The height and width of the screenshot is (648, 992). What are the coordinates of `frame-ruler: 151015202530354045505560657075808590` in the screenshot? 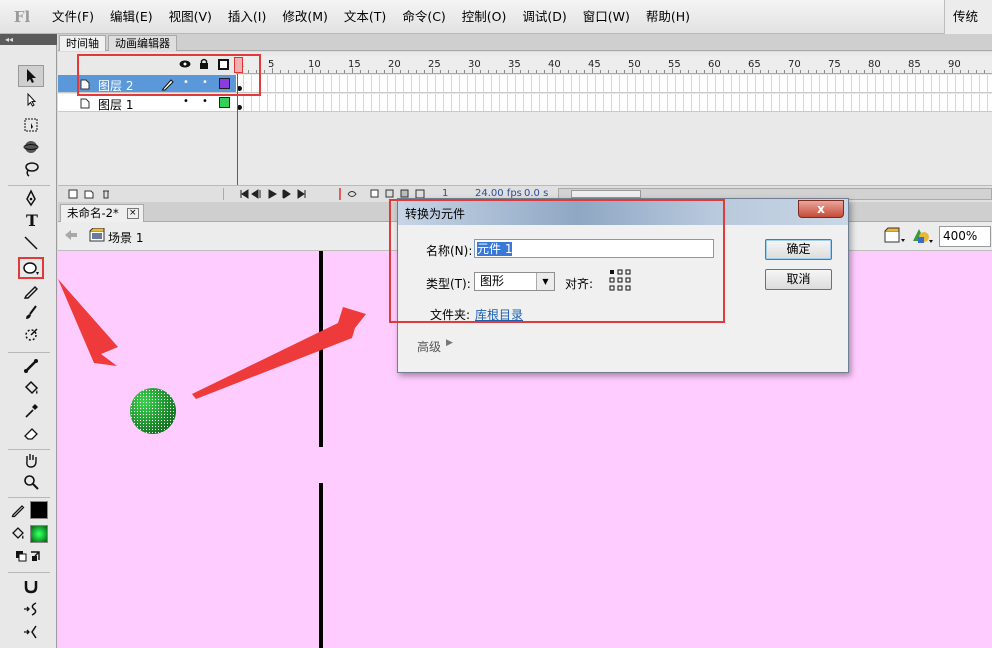 It's located at (614, 65).